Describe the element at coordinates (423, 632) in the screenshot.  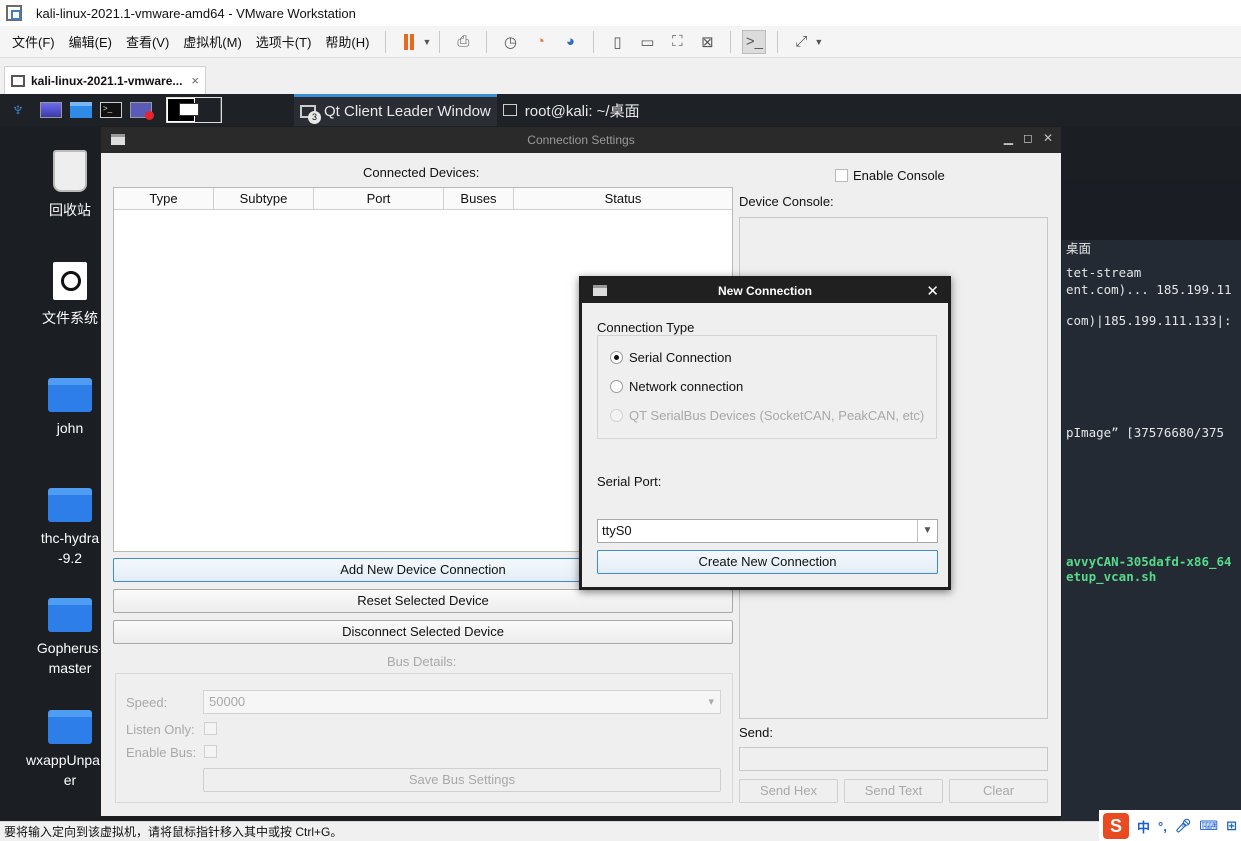
I see `disconnect-selected-device-button: Disconnect Selected Device` at that location.